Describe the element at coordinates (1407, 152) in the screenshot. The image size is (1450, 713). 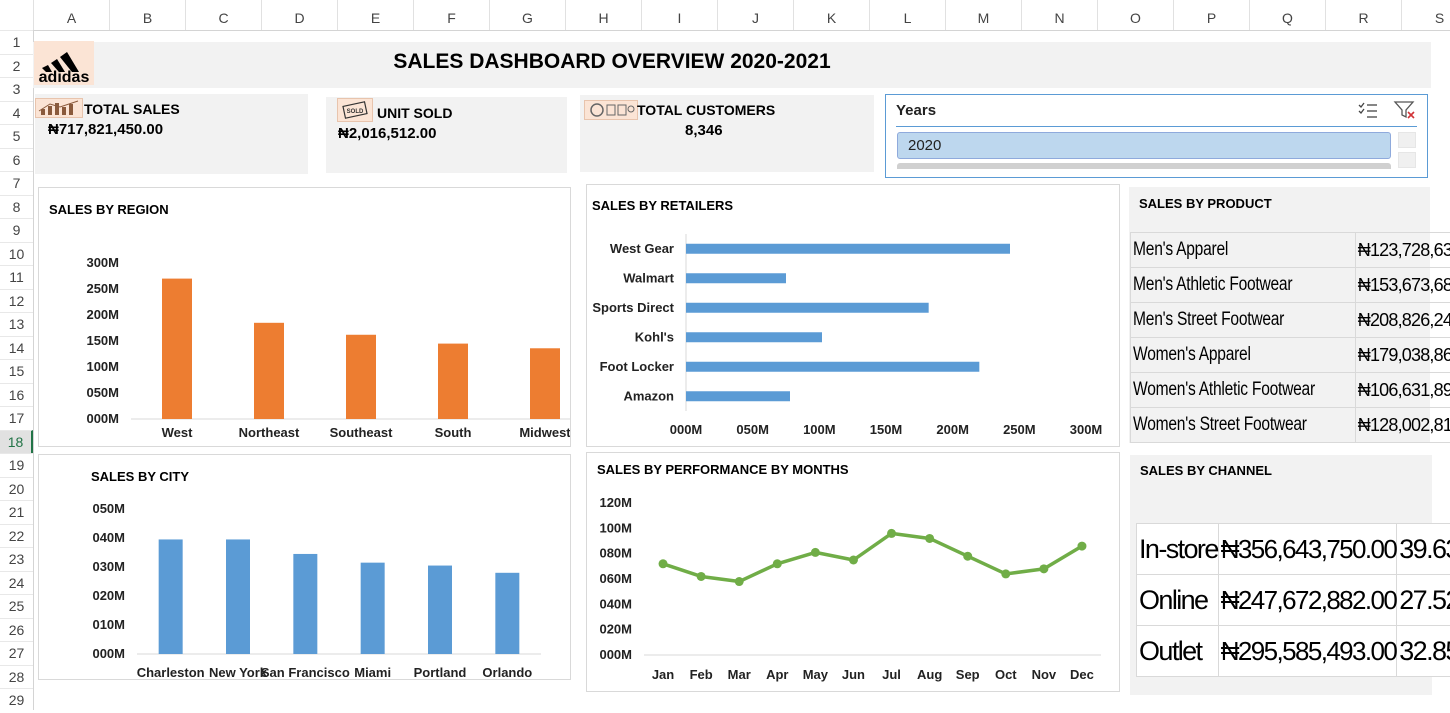
I see `slicer-scrollbar` at that location.